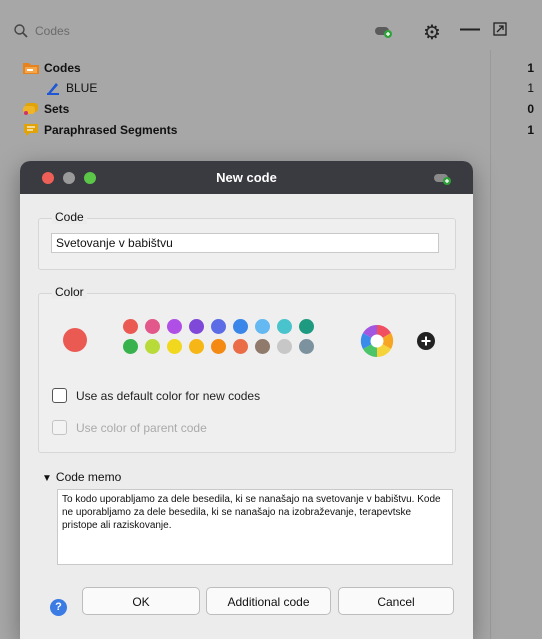 The height and width of the screenshot is (639, 542). Describe the element at coordinates (59, 395) in the screenshot. I see `default-color-checkbox` at that location.